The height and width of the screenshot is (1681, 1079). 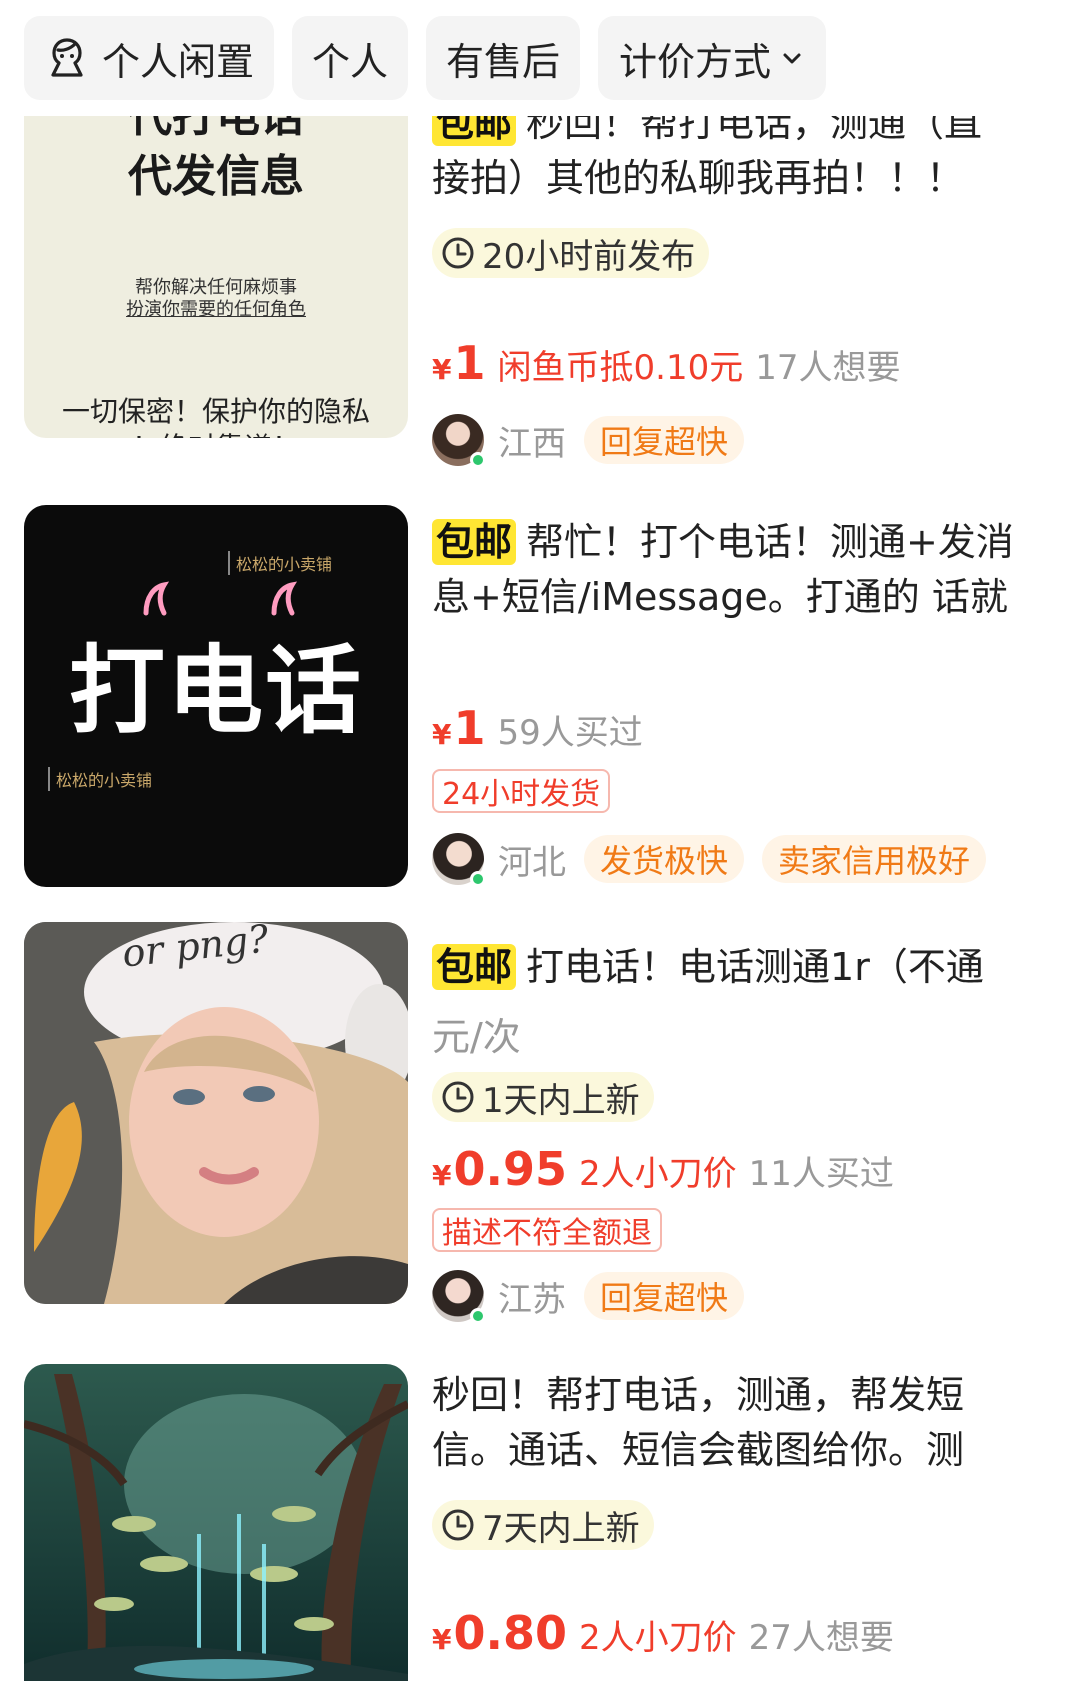 What do you see at coordinates (547, 1230) in the screenshot?
I see `service-tag: 描述不符全额退` at bounding box center [547, 1230].